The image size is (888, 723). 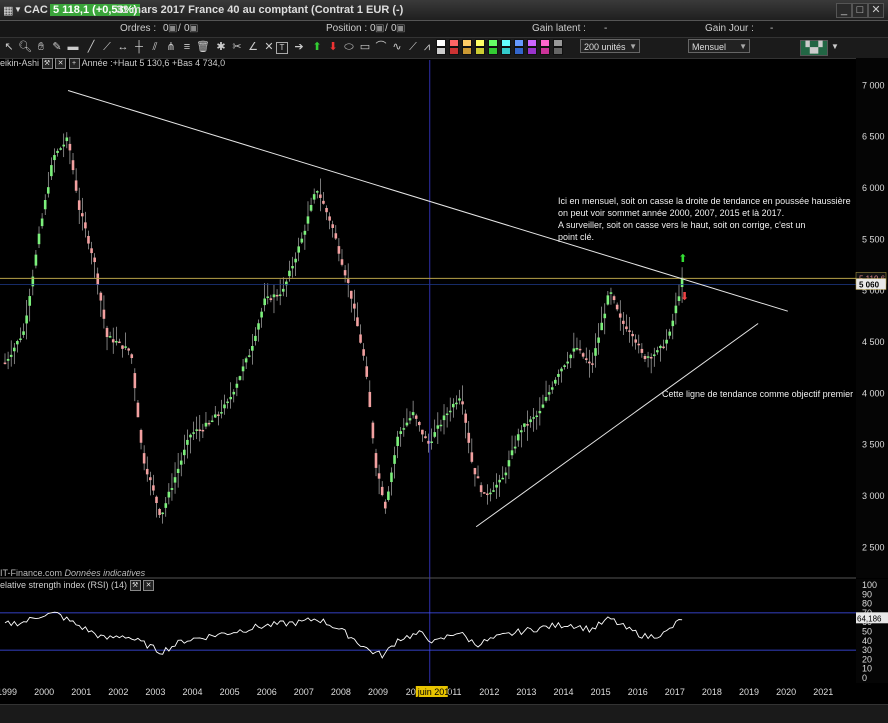 I want to click on price-tick-label: 3 500, so click(x=873, y=445).